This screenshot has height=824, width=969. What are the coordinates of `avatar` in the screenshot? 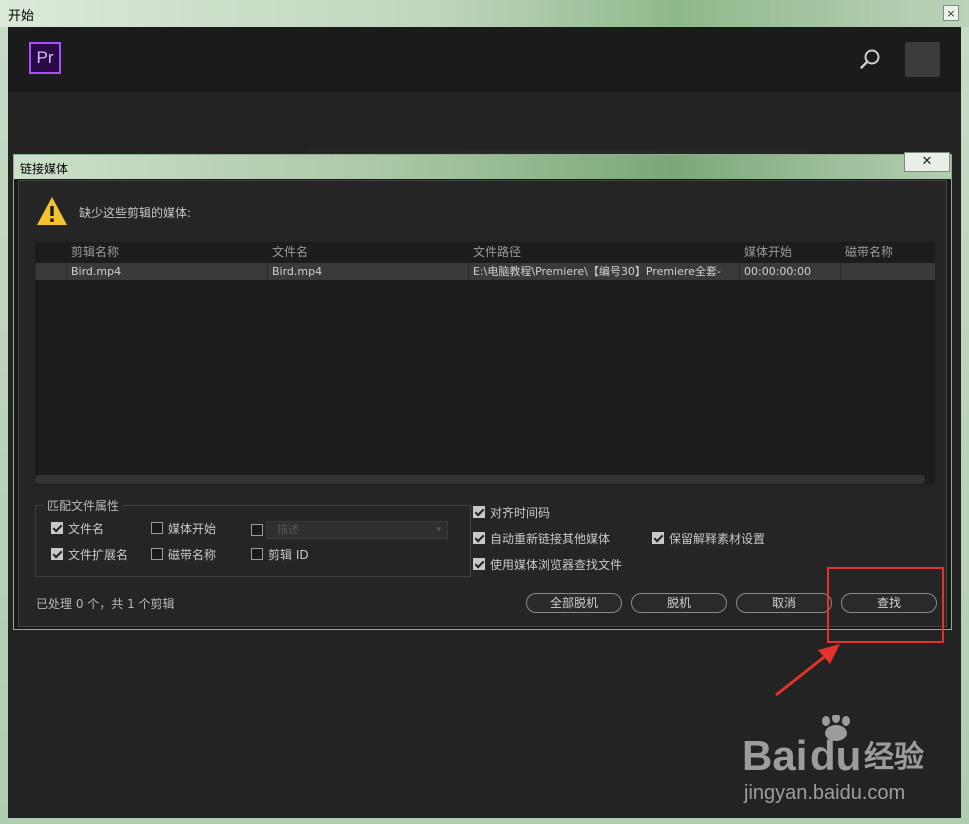 It's located at (922, 59).